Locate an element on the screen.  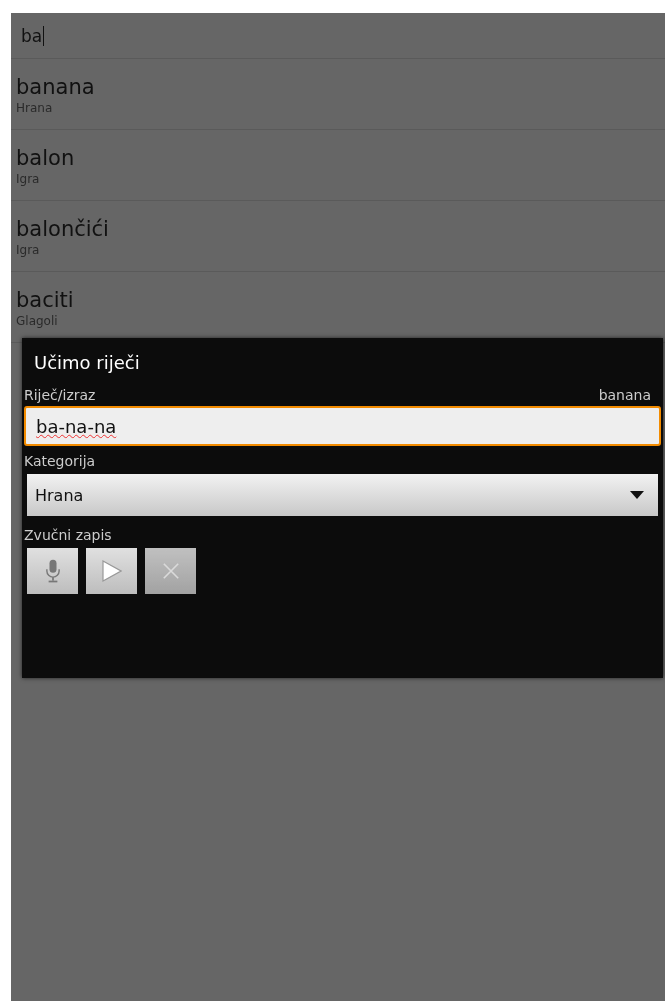
word-hint: banana is located at coordinates (624, 395).